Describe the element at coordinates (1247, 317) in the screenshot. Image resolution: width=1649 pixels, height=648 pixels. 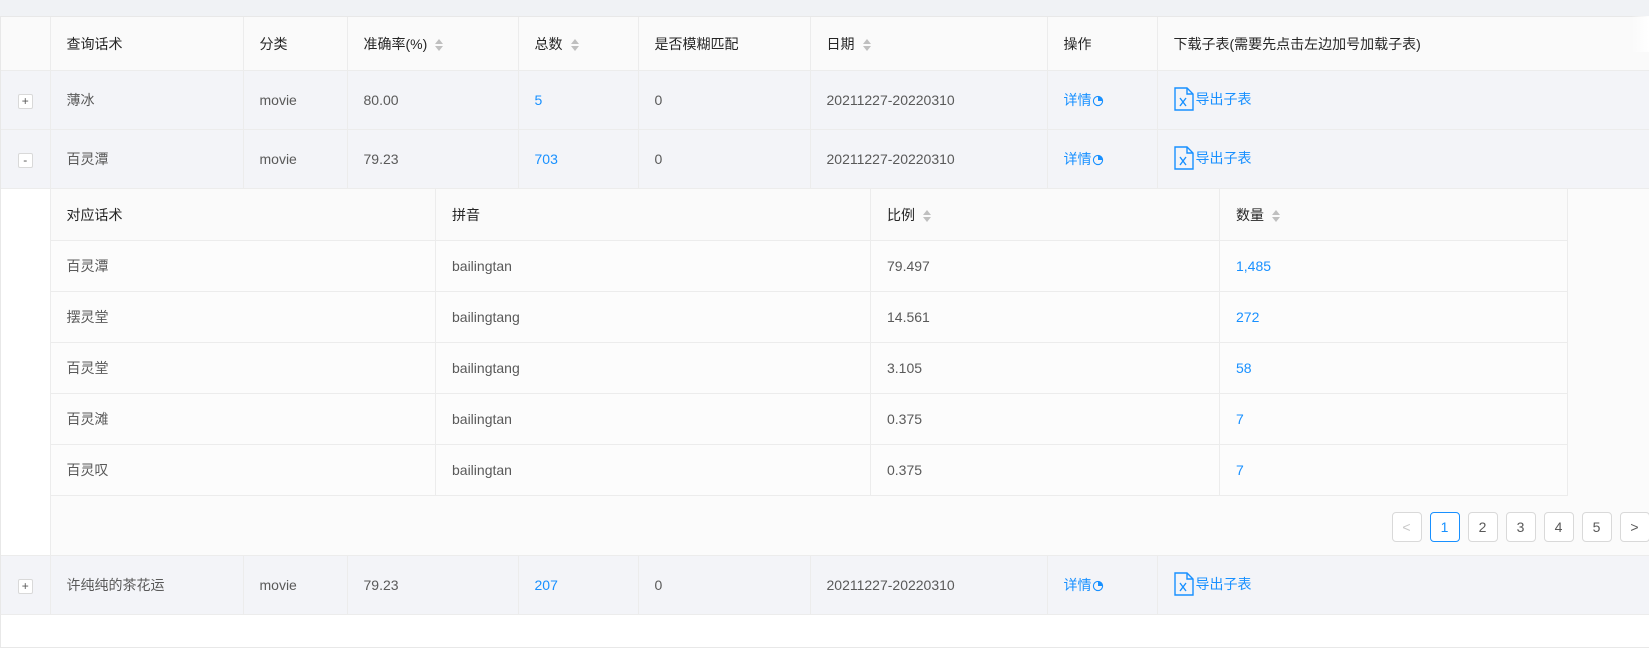
I see `count-link: 272` at that location.